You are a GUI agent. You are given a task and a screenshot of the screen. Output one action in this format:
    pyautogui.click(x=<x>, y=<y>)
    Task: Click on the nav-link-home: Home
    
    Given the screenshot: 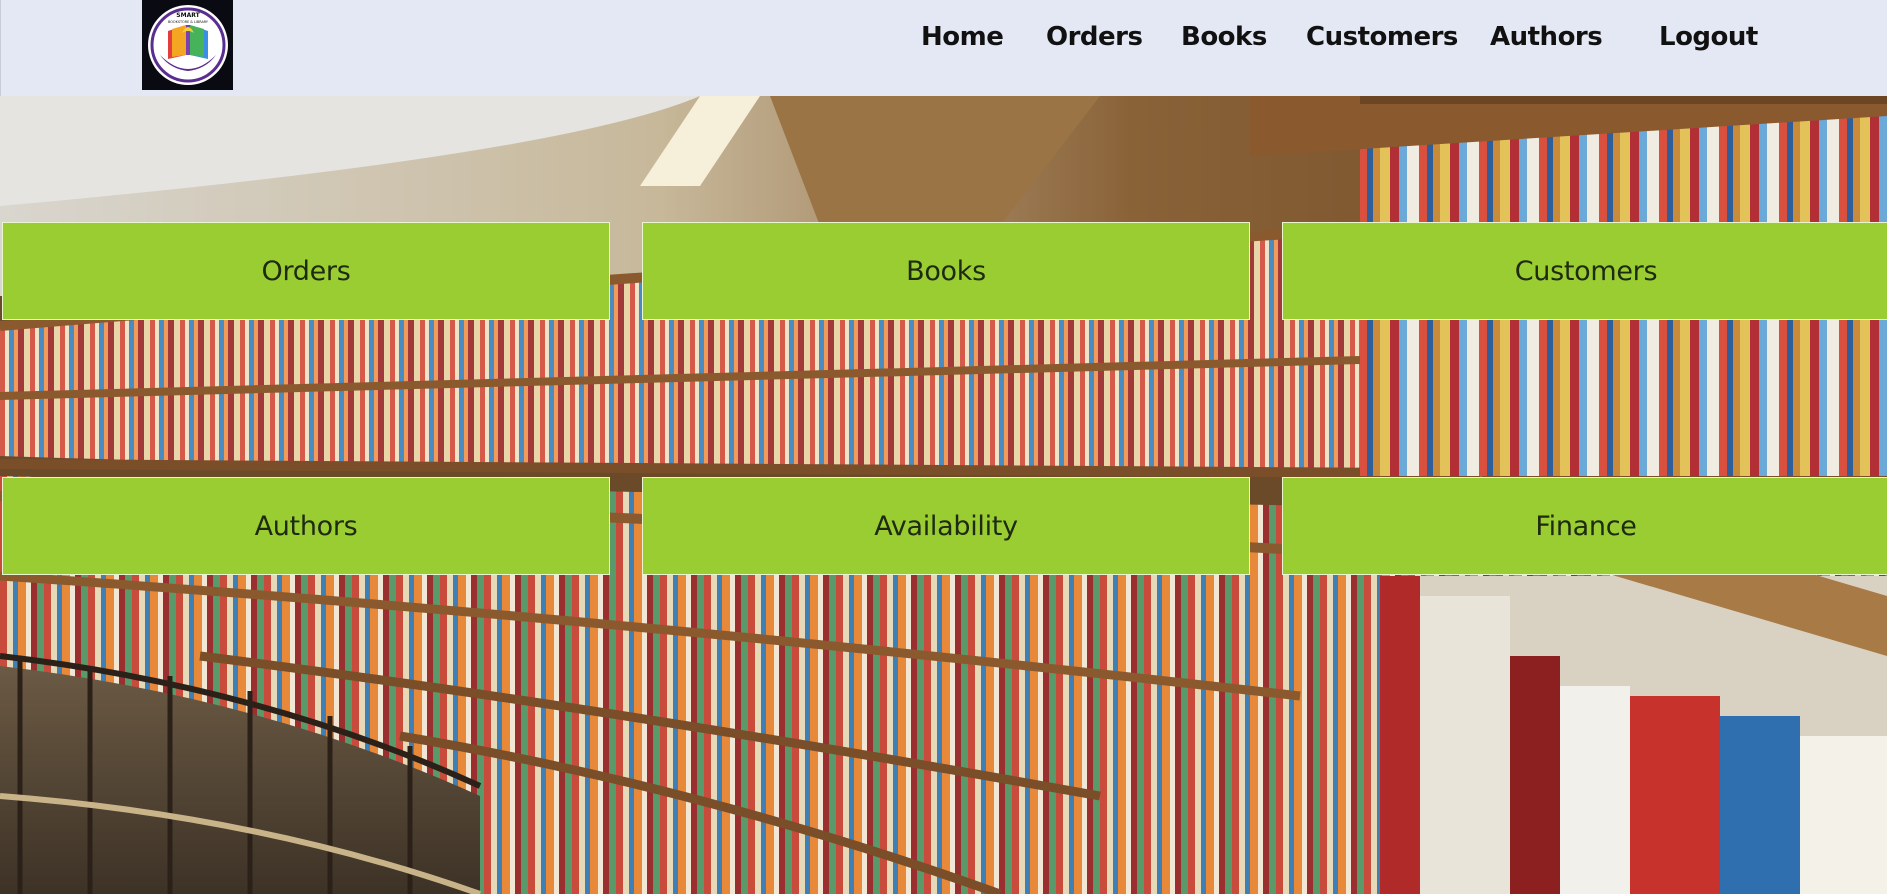 What is the action you would take?
    pyautogui.click(x=962, y=37)
    